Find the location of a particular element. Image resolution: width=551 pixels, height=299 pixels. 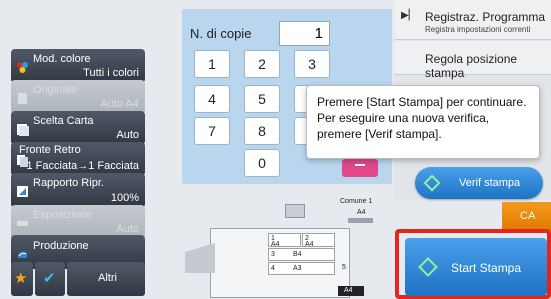

verify-print-button: Verif stampa is located at coordinates (479, 183).